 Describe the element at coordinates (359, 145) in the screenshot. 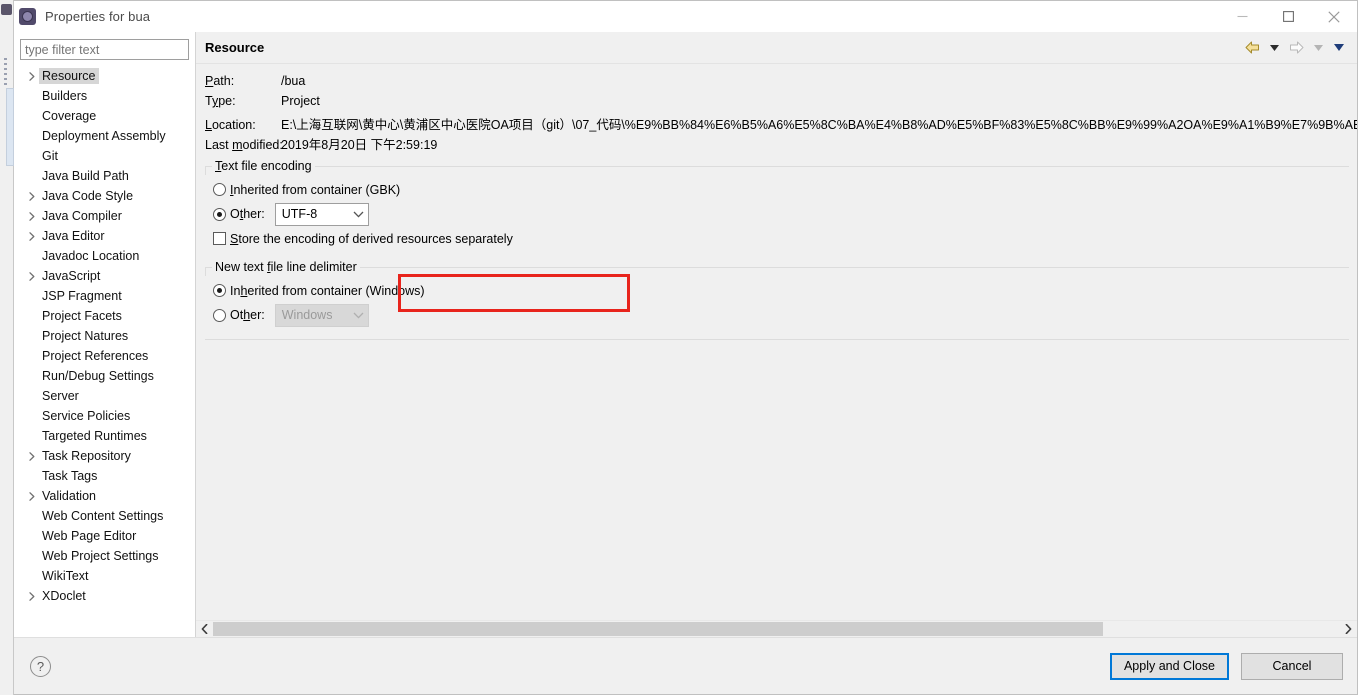

I see `last-modified-value: 2019年8月20日 下午2:59:19` at that location.